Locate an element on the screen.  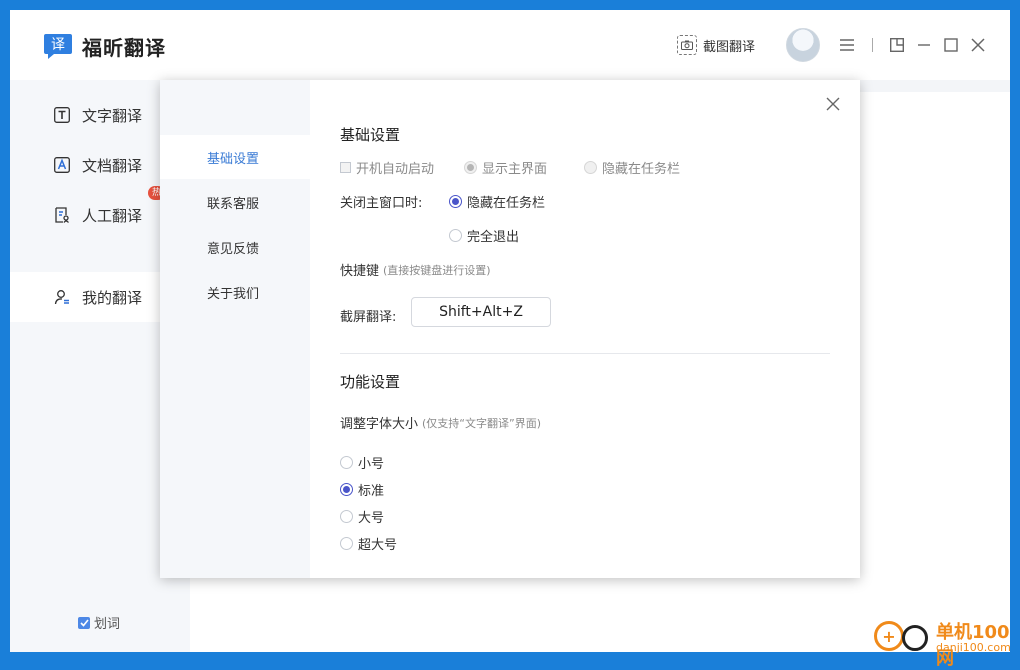
sidebar-item-label: 文档翻译 is located at coordinates (112, 165).